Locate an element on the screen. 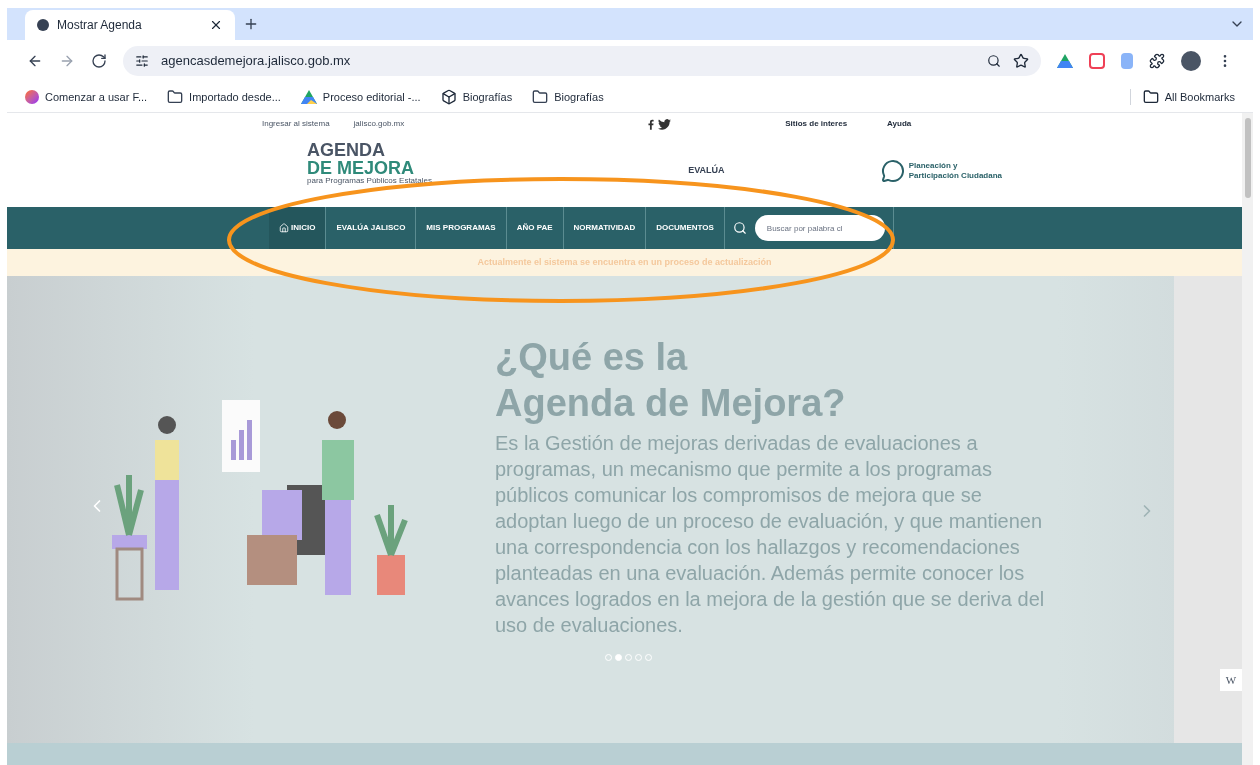  cube-icon is located at coordinates (448, 97).